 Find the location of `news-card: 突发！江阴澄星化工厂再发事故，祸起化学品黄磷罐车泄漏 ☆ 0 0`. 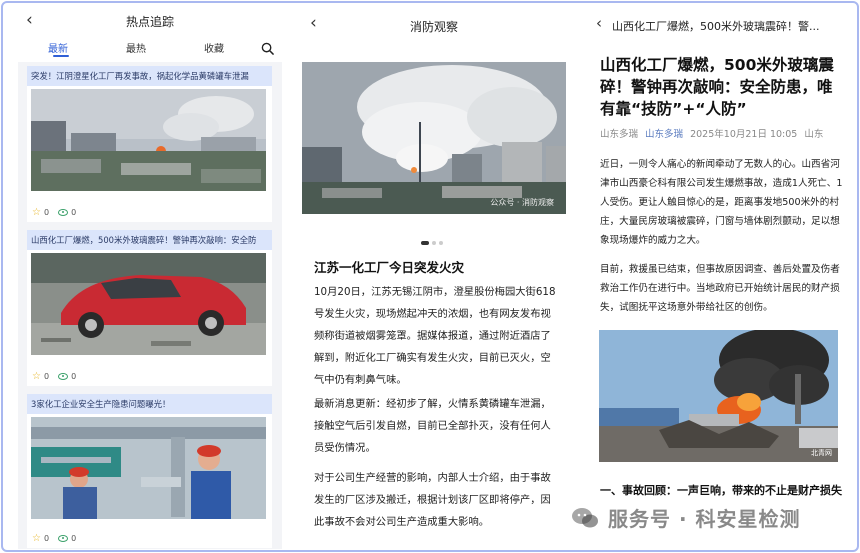

news-card: 突发！江阴澄星化工厂再发事故，祸起化学品黄磷罐车泄漏 ☆ 0 0 is located at coordinates (149, 144).